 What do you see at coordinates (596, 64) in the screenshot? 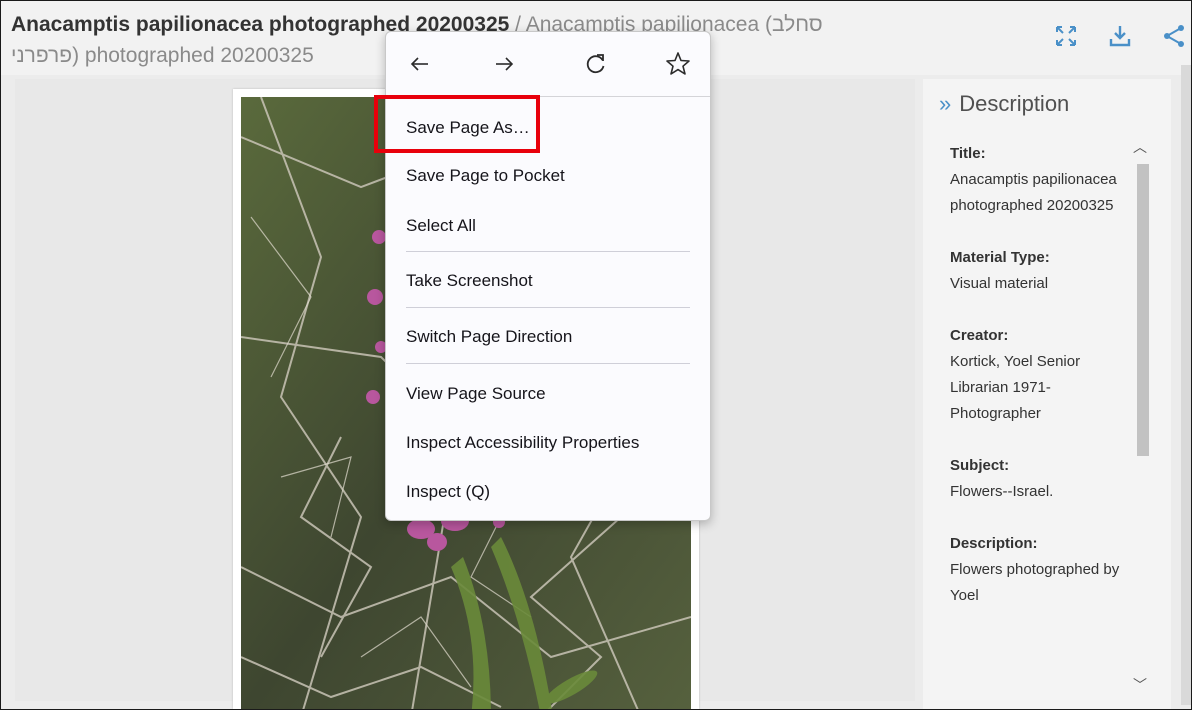
I see `reload-icon` at bounding box center [596, 64].